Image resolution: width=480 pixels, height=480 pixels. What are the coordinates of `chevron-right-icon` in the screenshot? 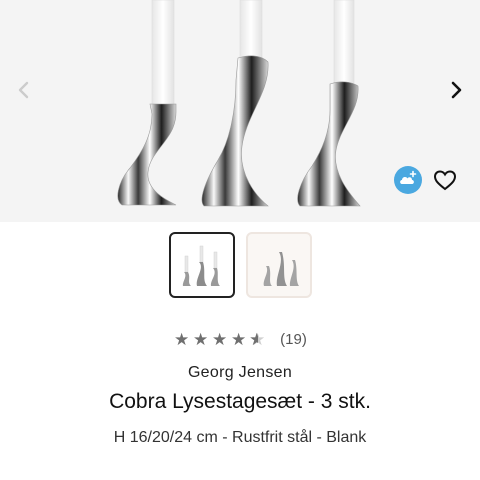 It's located at (456, 90).